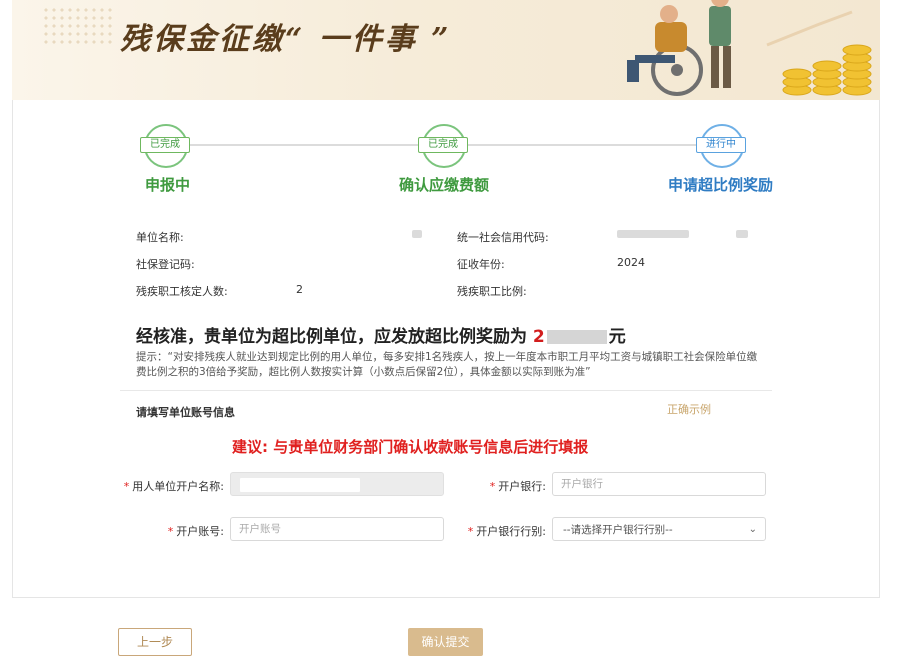 The width and height of the screenshot is (900, 670). What do you see at coordinates (631, 262) in the screenshot?
I see `year-value: 2024` at bounding box center [631, 262].